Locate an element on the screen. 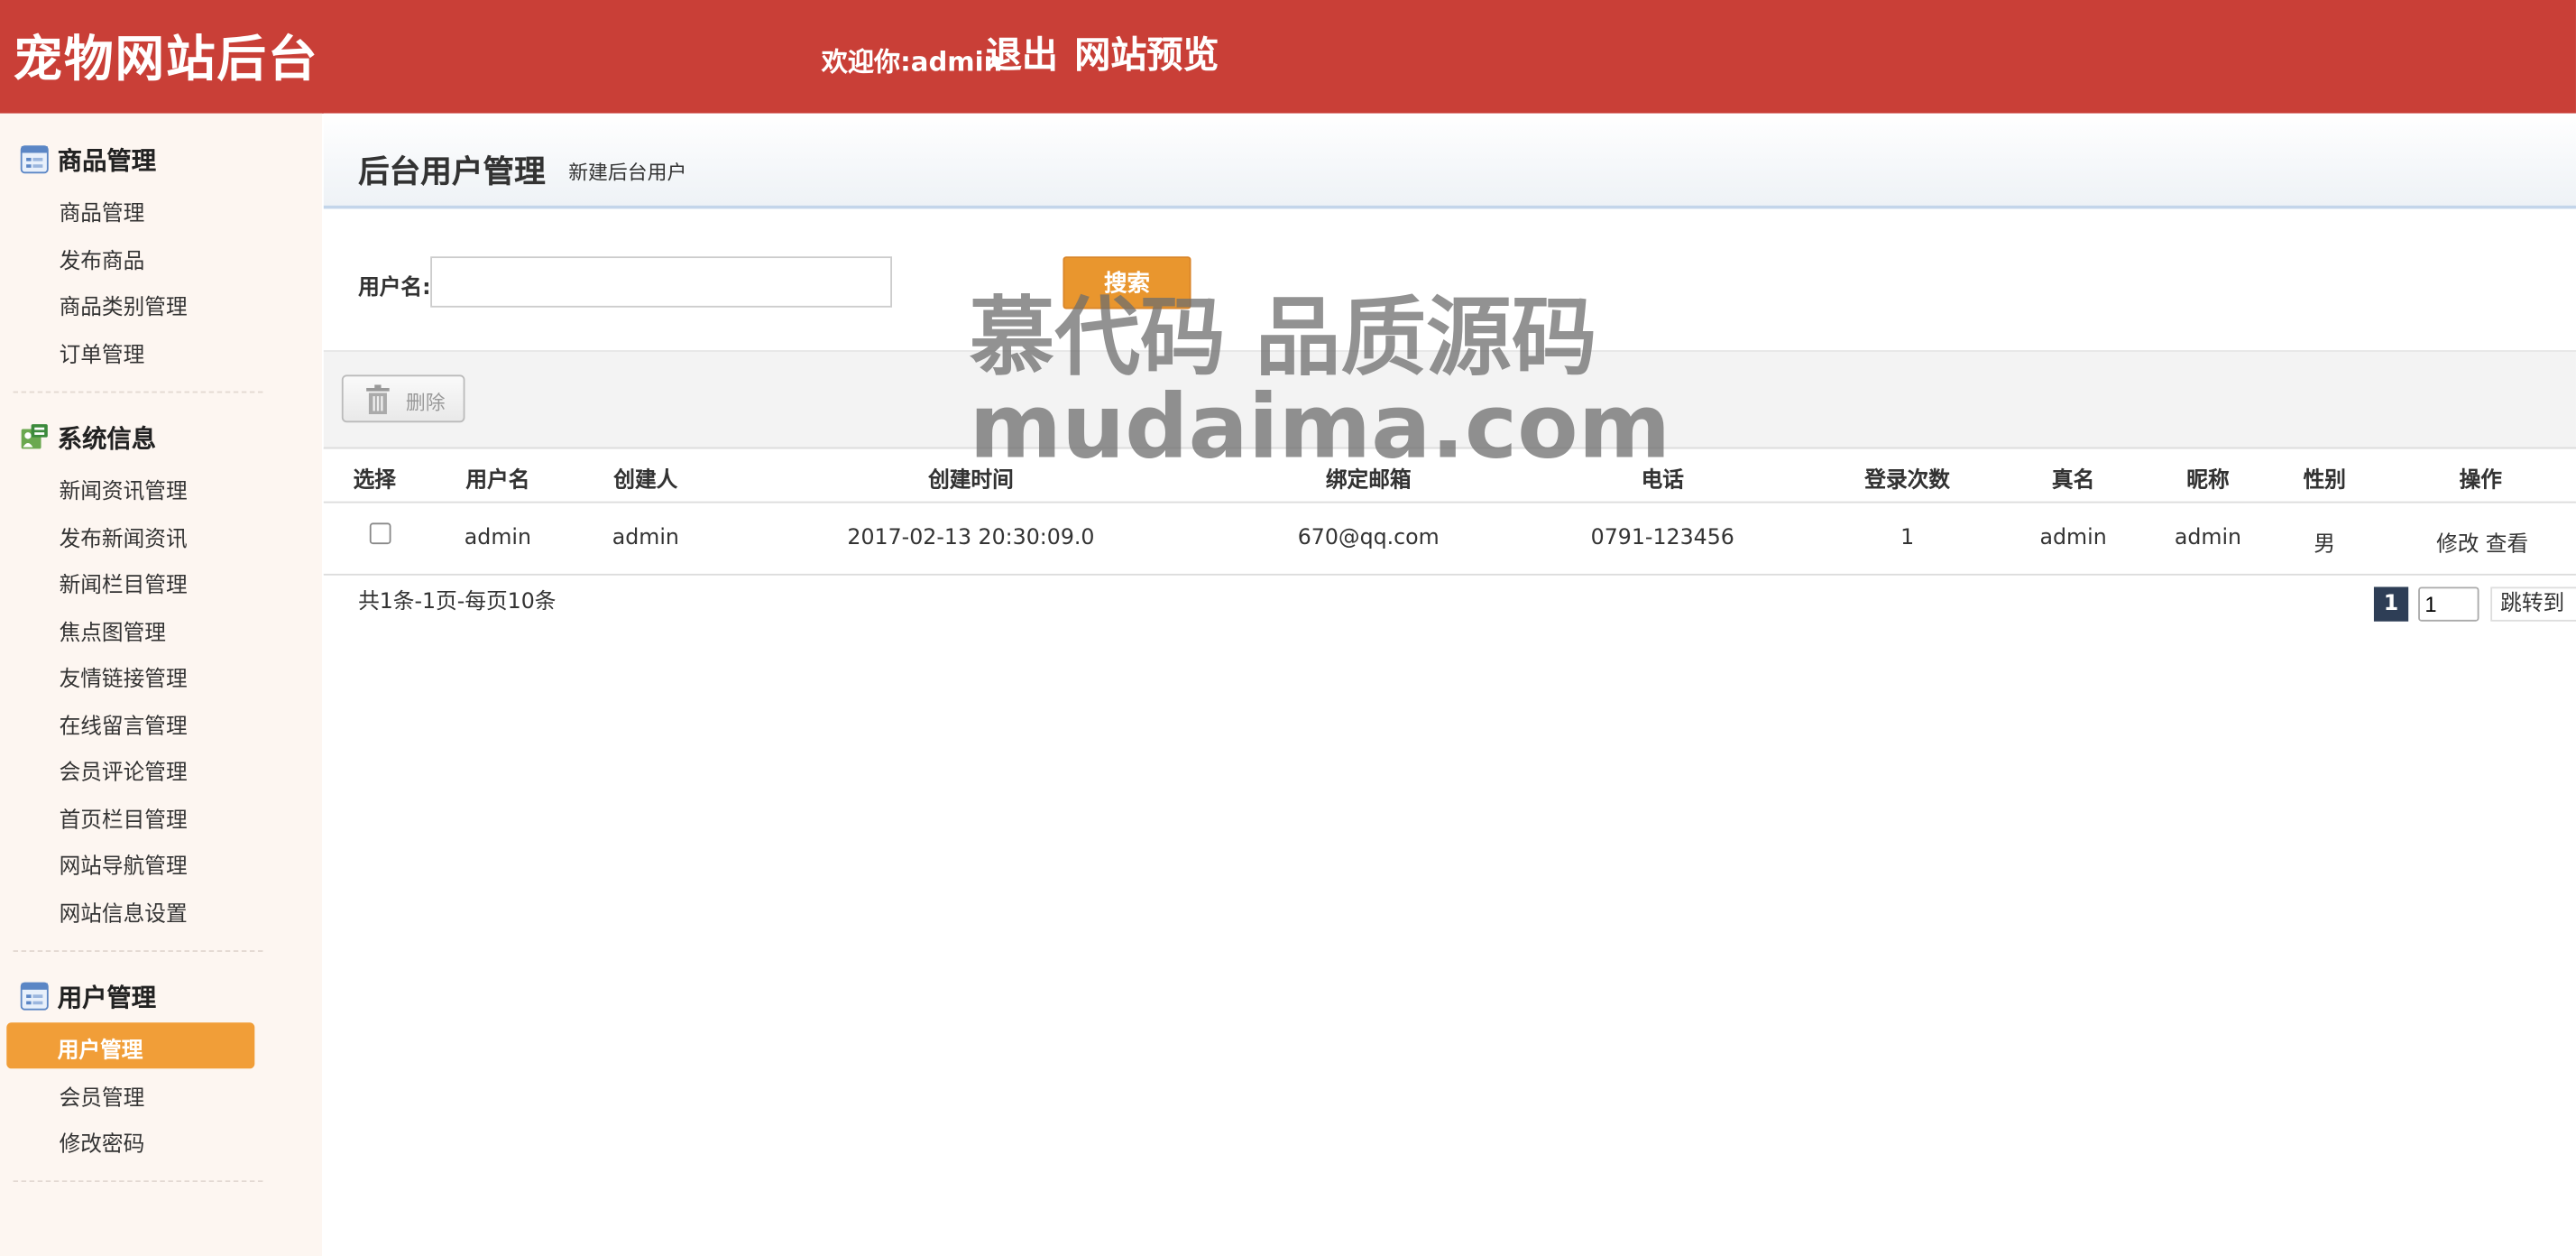 Image resolution: width=2576 pixels, height=1256 pixels. cell-login-count: 1 is located at coordinates (1907, 538).